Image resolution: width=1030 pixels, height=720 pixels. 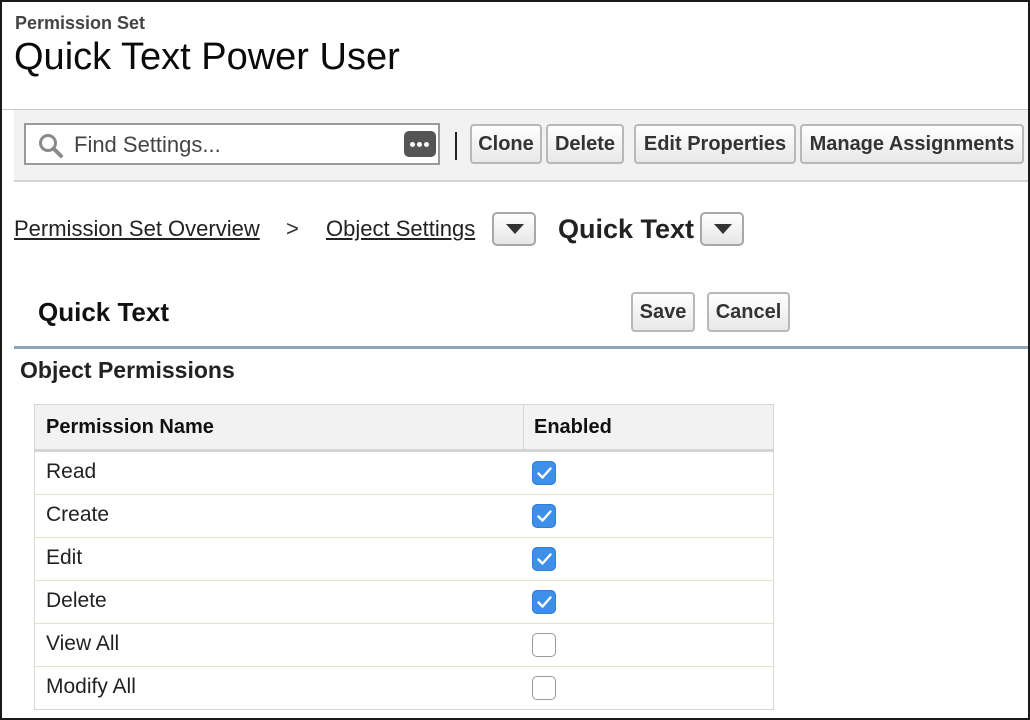 I want to click on table-row: Create, so click(x=404, y=515).